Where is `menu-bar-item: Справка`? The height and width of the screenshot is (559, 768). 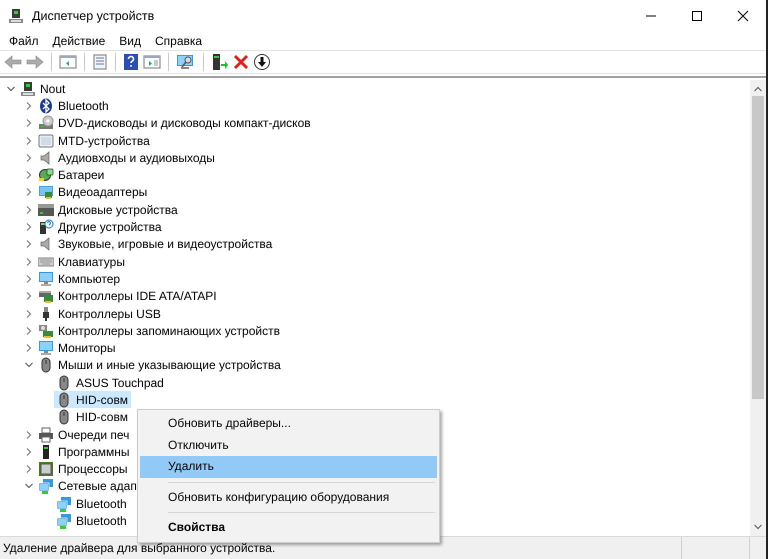 menu-bar-item: Справка is located at coordinates (179, 41).